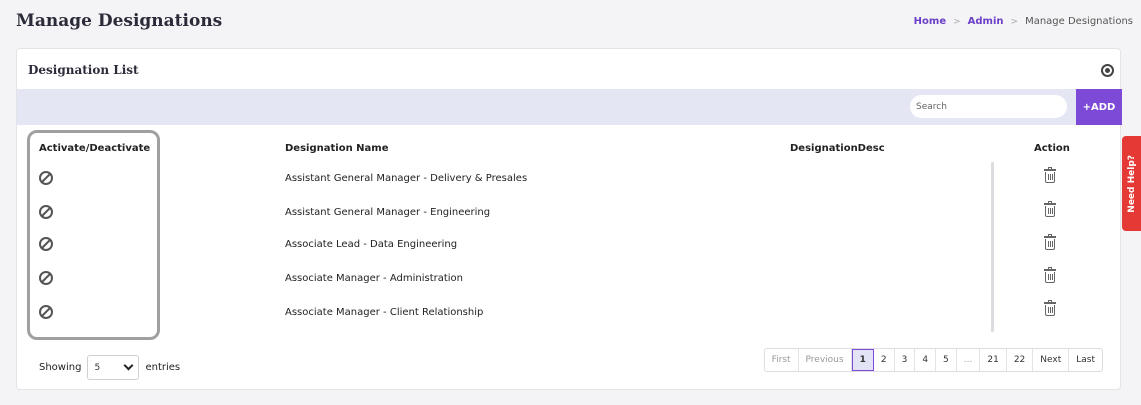 This screenshot has height=405, width=1141. I want to click on activate-column-highlight, so click(93, 235).